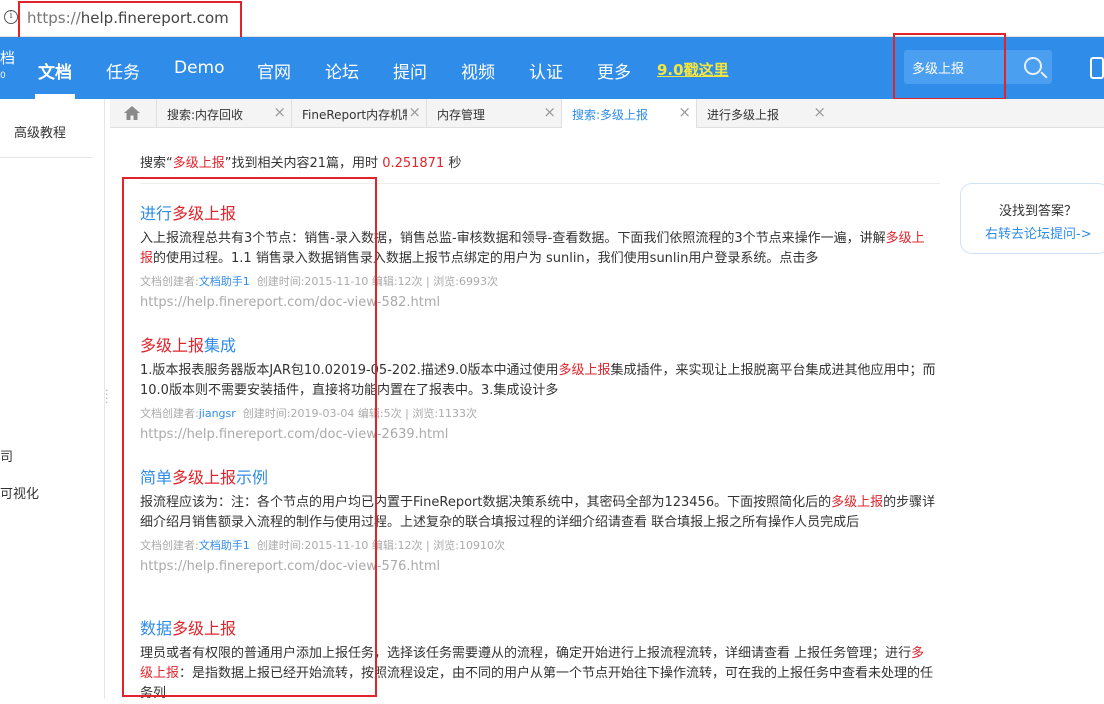 Image resolution: width=1104 pixels, height=704 pixels. Describe the element at coordinates (40, 131) in the screenshot. I see `sidebar-item-advanced: 高级教程` at that location.